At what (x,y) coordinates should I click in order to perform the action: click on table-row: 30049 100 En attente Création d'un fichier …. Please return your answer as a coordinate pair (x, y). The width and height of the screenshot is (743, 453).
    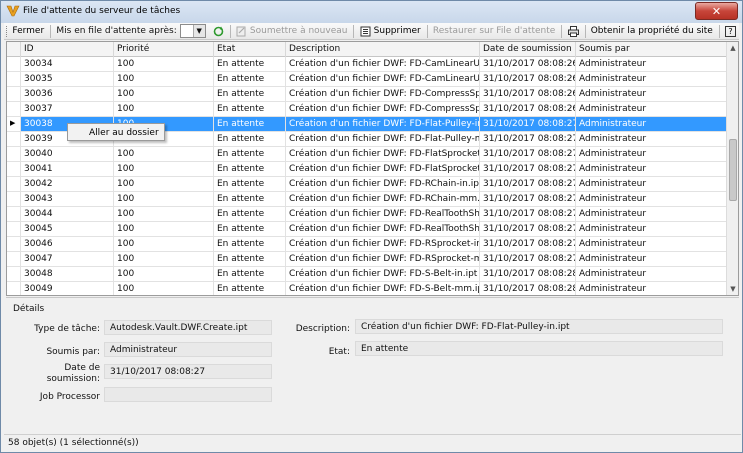
    Looking at the image, I should click on (367, 288).